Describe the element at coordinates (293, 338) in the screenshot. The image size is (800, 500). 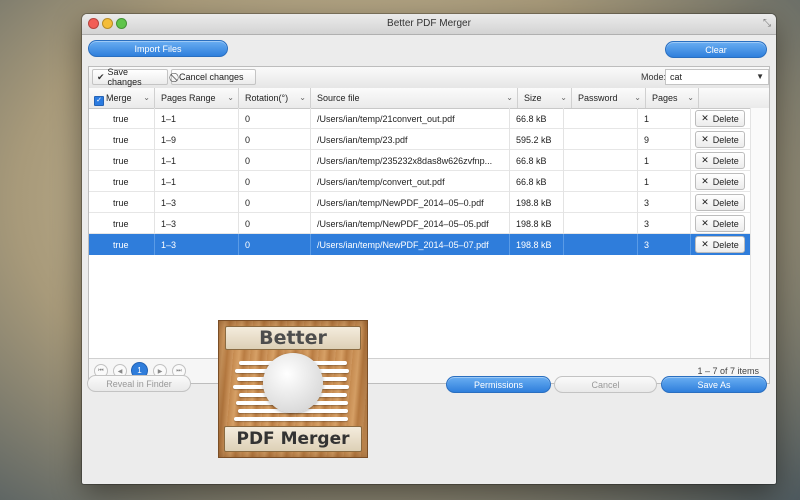
I see `logo-top-label: Better` at that location.